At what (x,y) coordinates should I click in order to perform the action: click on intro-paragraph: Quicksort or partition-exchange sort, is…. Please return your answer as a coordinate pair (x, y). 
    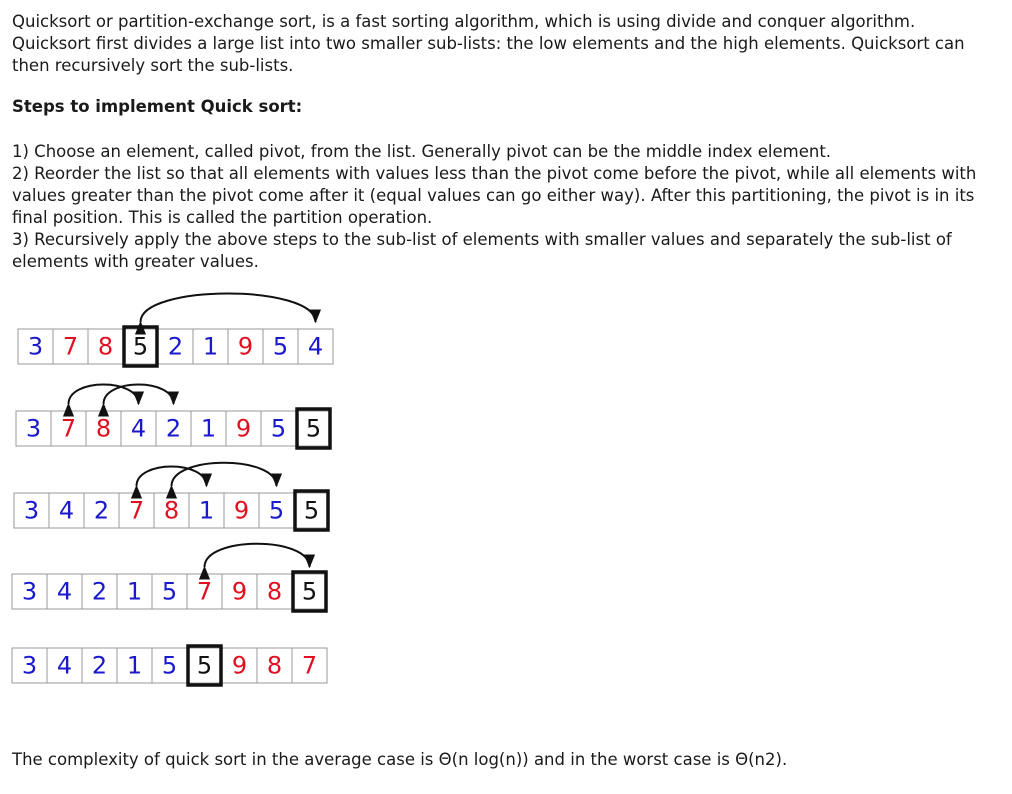
    Looking at the image, I should click on (488, 43).